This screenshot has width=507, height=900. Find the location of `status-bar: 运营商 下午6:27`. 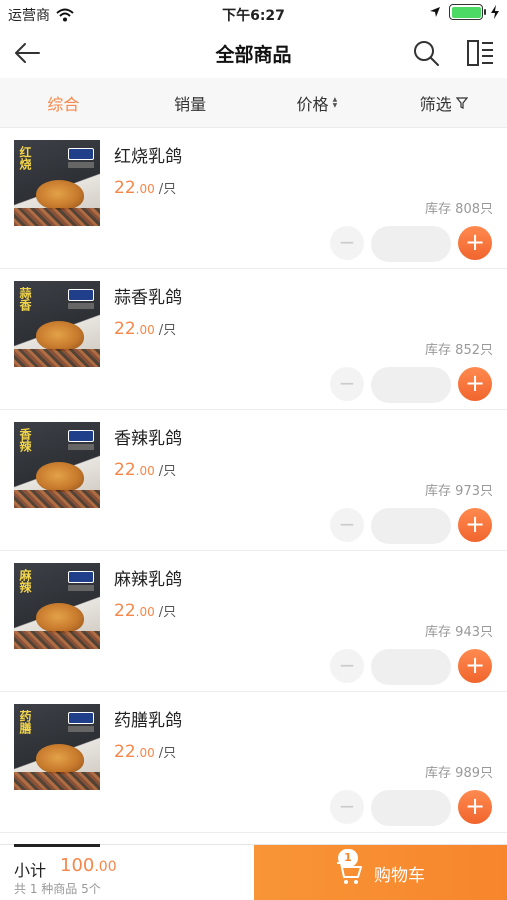

status-bar: 运营商 下午6:27 is located at coordinates (253, 14).